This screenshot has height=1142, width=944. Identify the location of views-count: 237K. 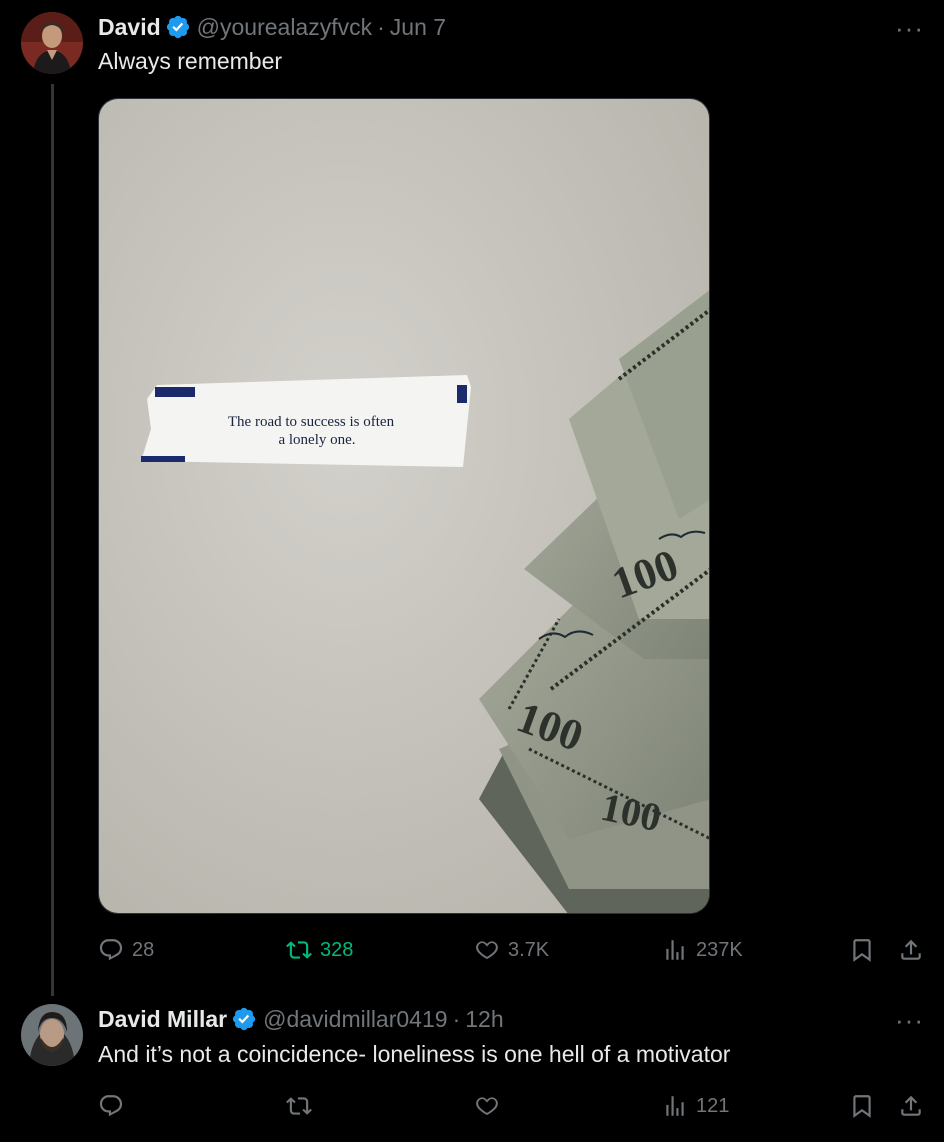
(719, 949).